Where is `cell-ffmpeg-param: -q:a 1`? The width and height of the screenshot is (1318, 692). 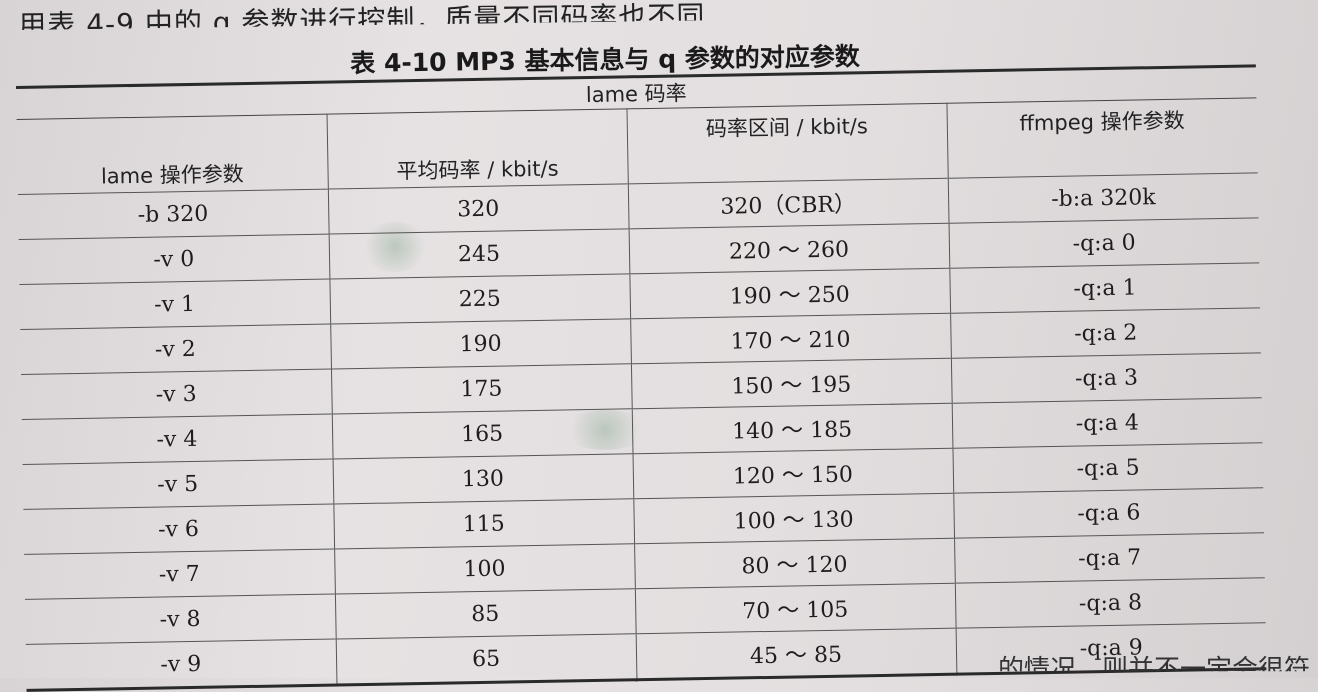 cell-ffmpeg-param: -q:a 1 is located at coordinates (1105, 288).